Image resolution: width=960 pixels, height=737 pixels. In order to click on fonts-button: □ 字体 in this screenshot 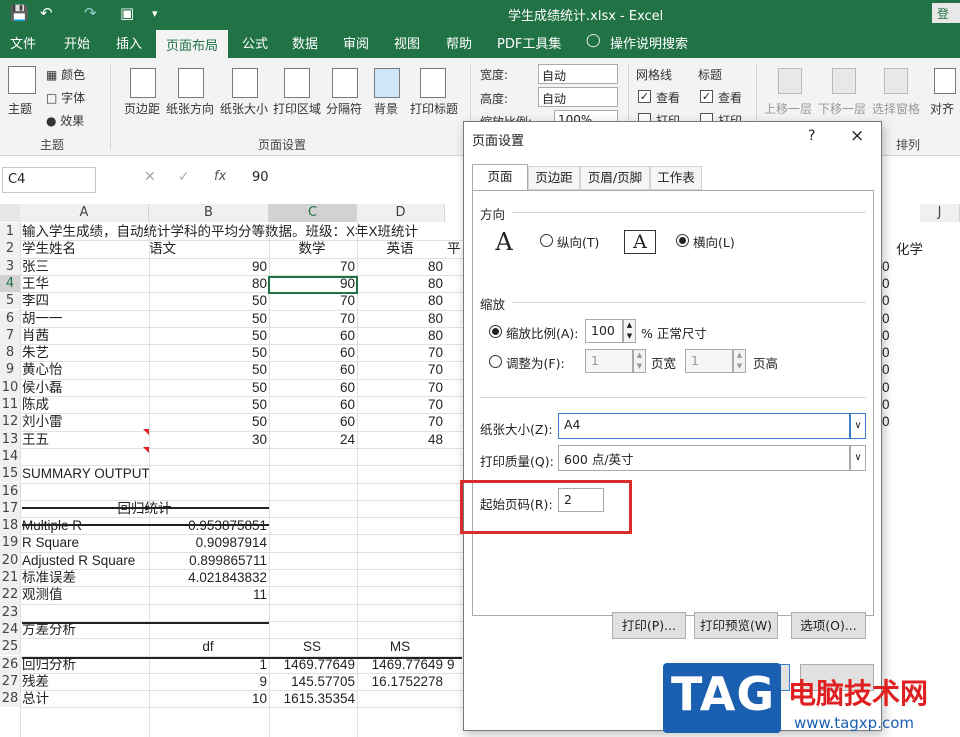, I will do `click(65, 97)`.